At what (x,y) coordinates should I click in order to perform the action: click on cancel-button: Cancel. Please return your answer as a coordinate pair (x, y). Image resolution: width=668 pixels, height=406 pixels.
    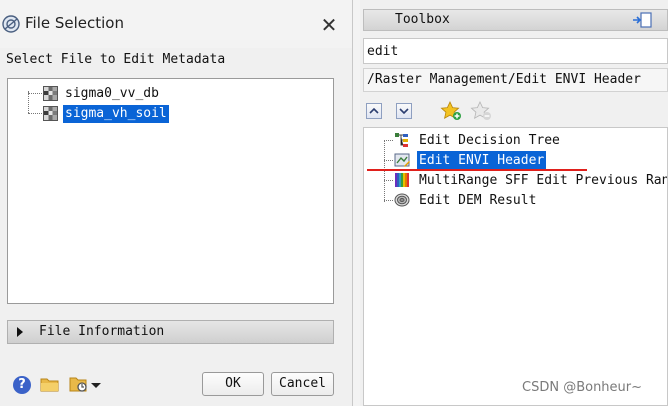
    Looking at the image, I should click on (302, 384).